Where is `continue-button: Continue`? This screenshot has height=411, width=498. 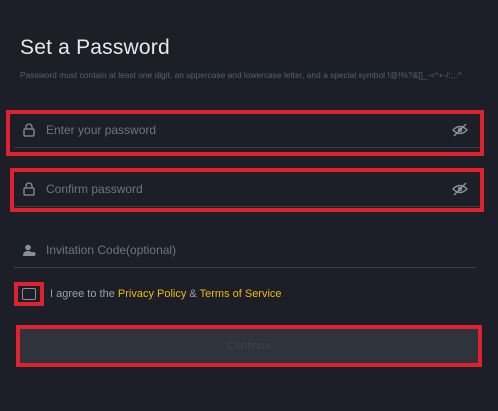
continue-button: Continue is located at coordinates (249, 346).